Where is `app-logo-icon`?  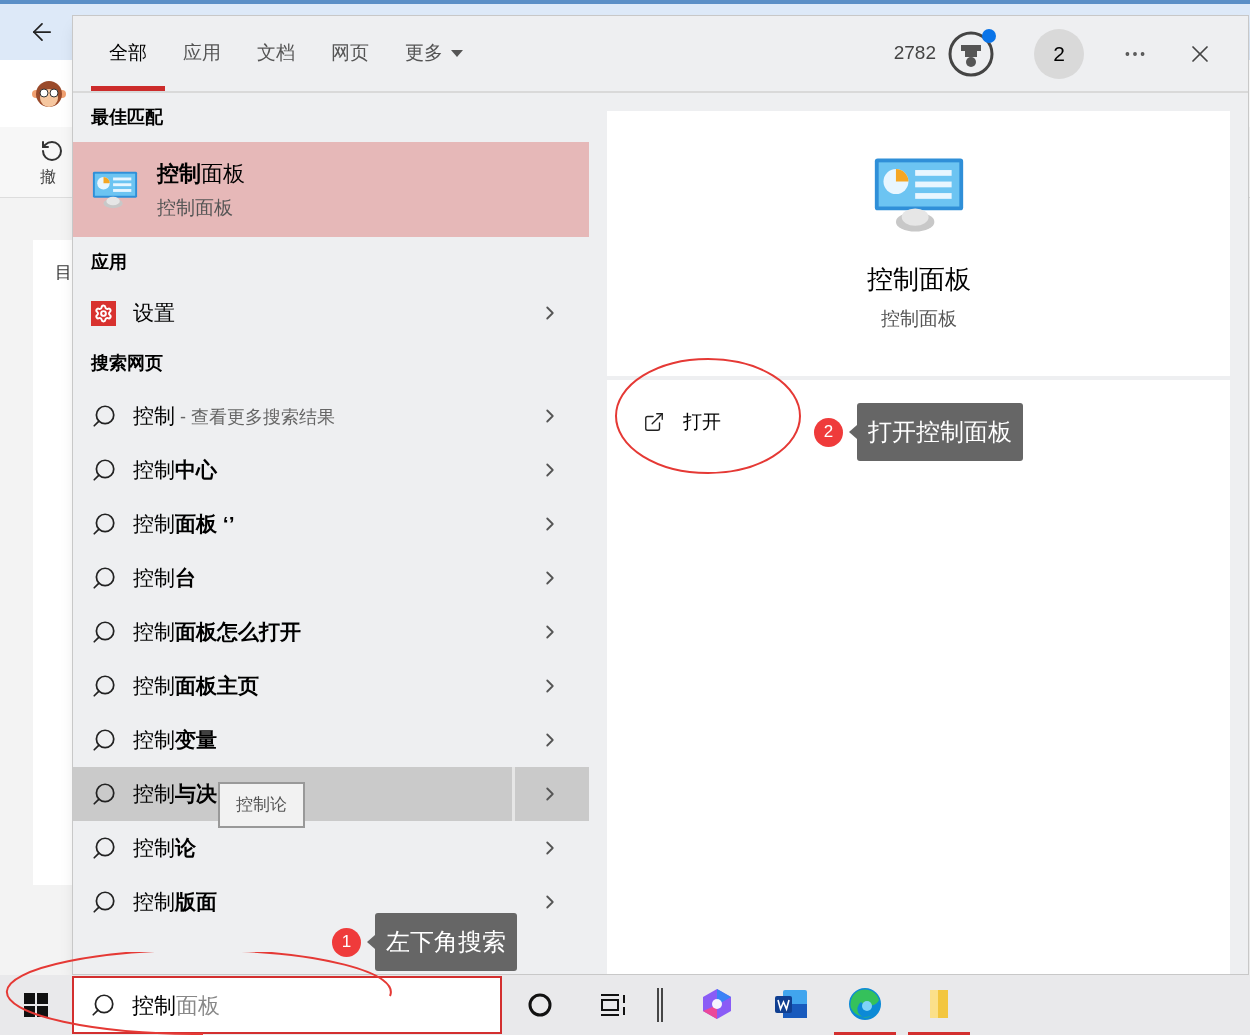 app-logo-icon is located at coordinates (717, 1003).